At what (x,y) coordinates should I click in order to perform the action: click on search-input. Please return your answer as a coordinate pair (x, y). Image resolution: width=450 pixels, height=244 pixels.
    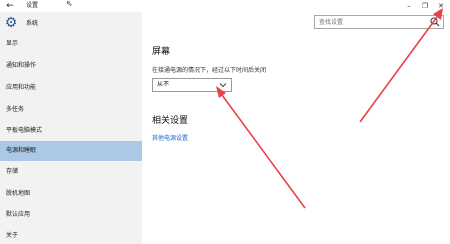
    Looking at the image, I should click on (371, 22).